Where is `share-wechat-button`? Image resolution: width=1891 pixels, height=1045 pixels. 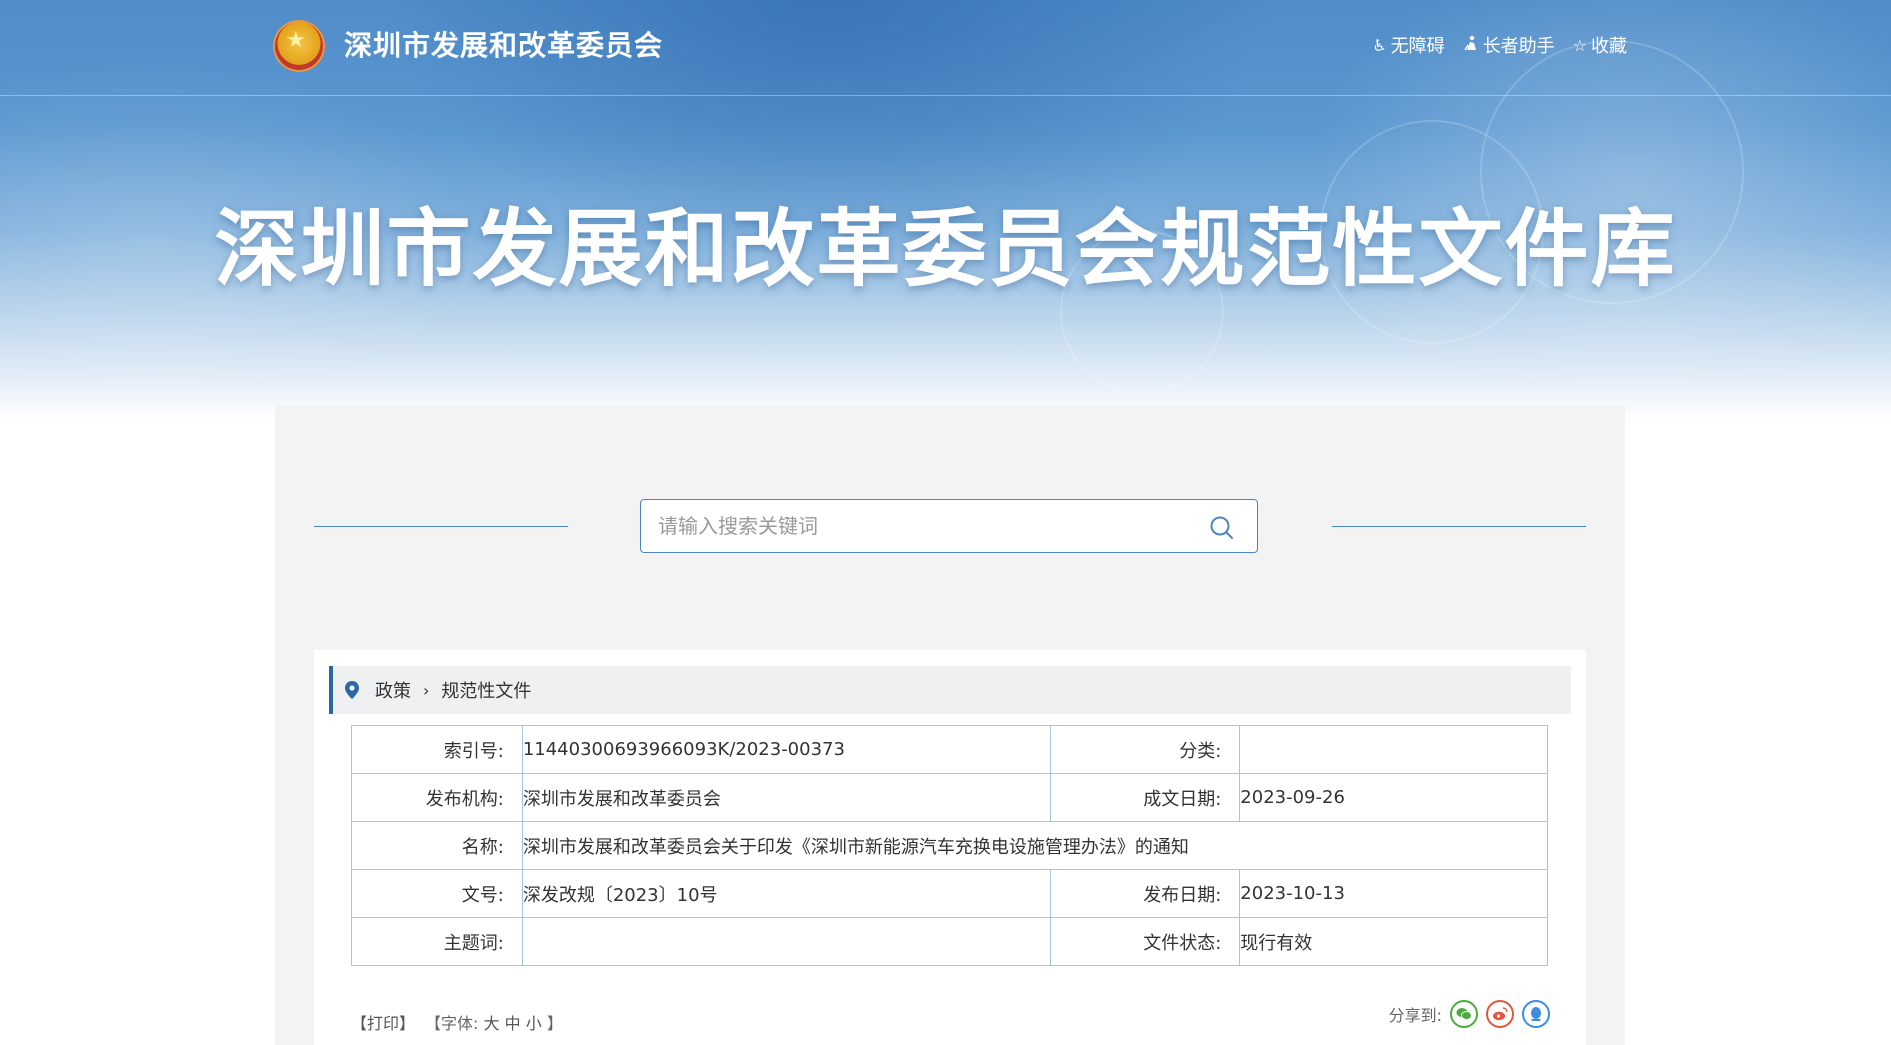
share-wechat-button is located at coordinates (1464, 1014).